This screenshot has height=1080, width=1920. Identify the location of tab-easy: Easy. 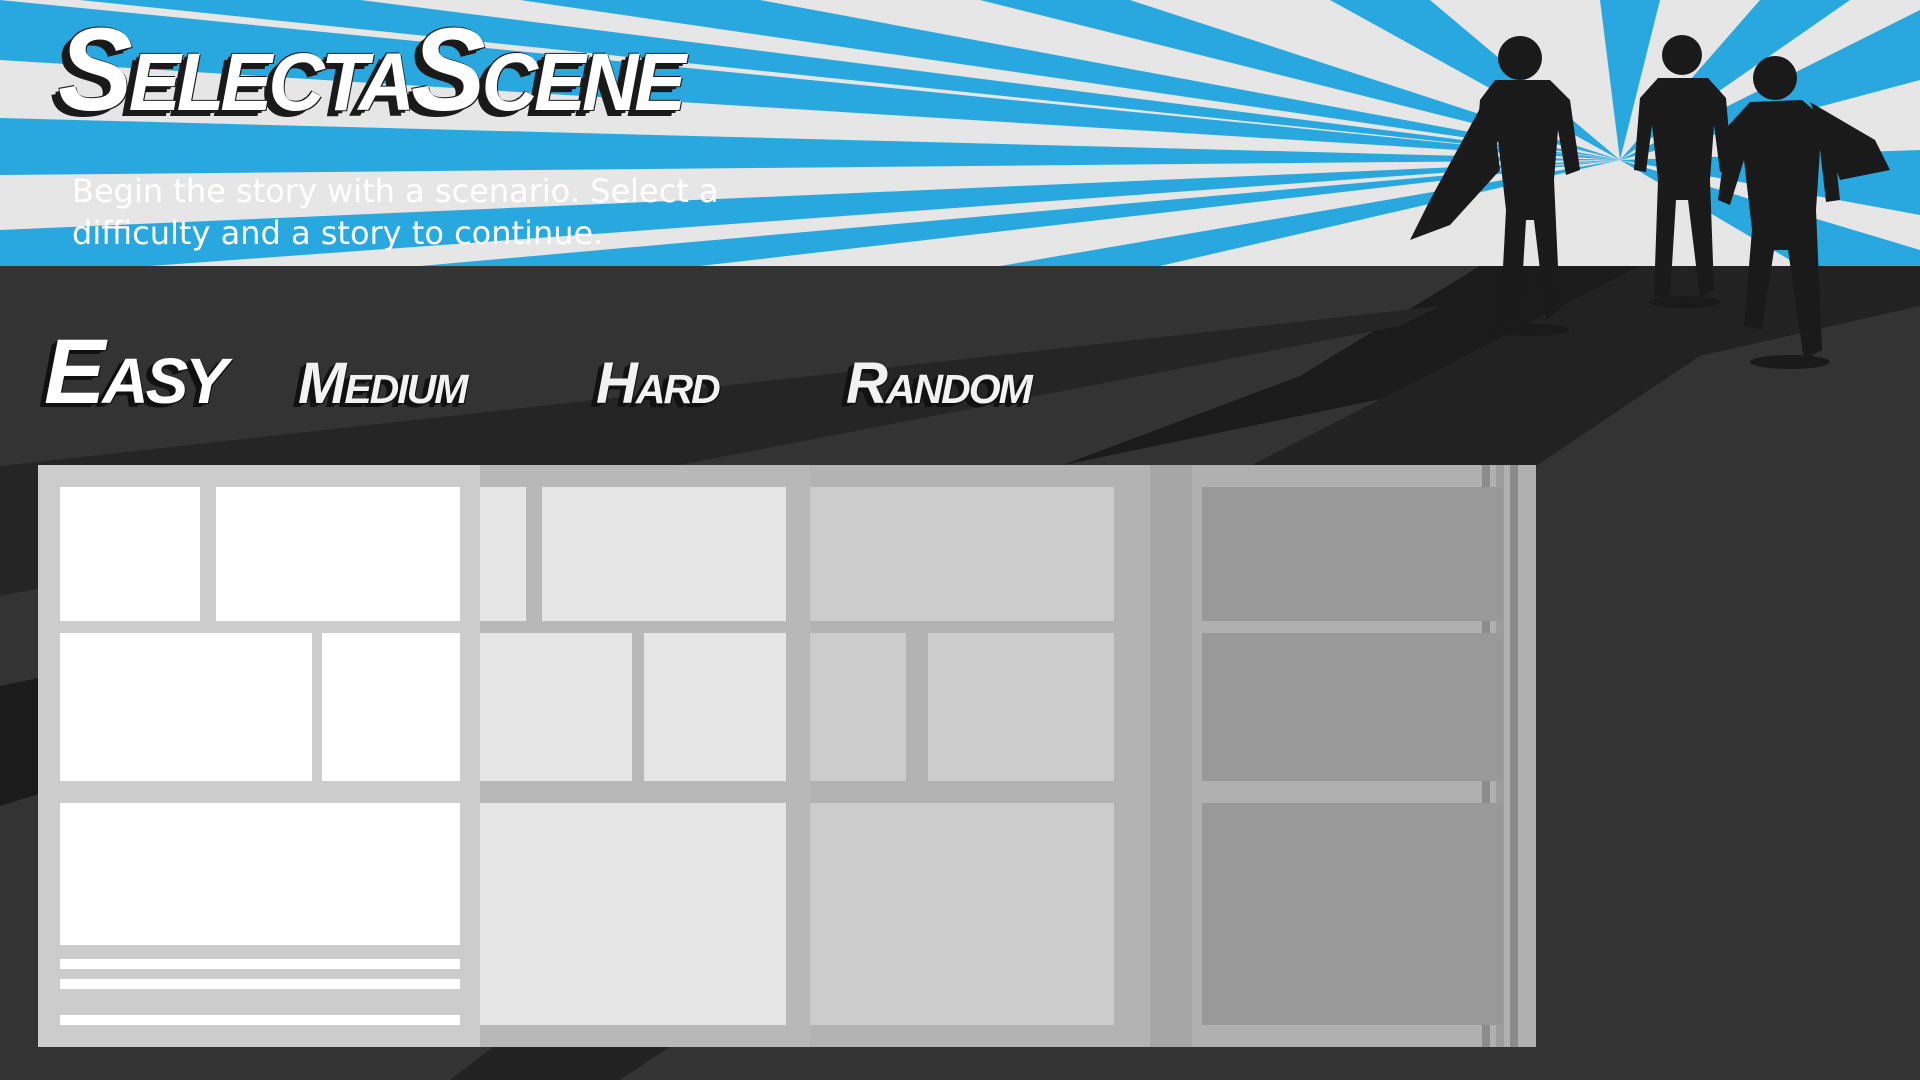
(136, 372).